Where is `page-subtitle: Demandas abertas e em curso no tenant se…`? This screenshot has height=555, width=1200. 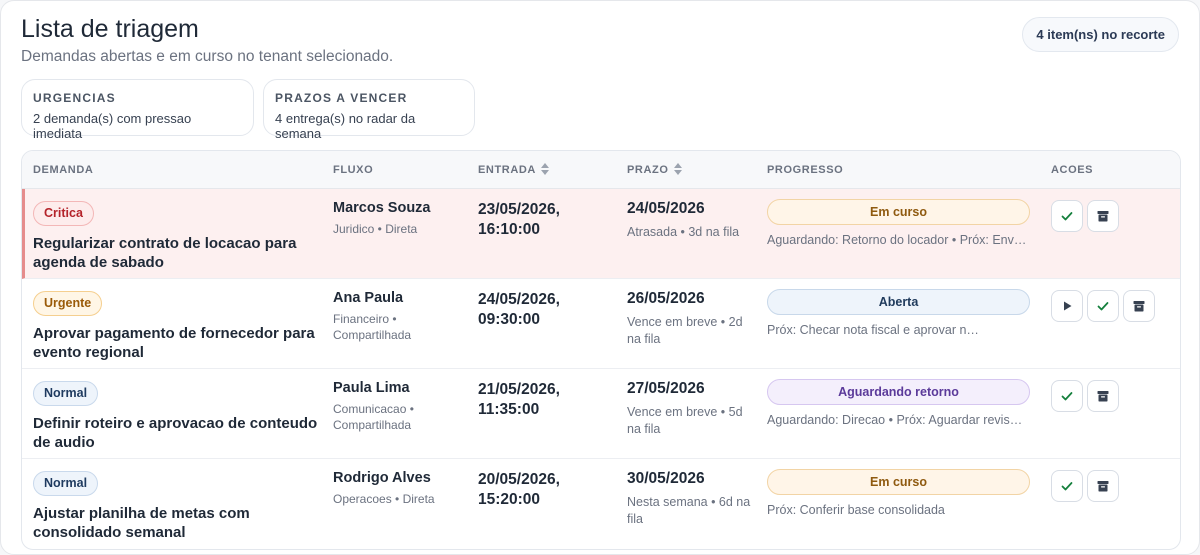 page-subtitle: Demandas abertas e em curso no tenant se… is located at coordinates (207, 56).